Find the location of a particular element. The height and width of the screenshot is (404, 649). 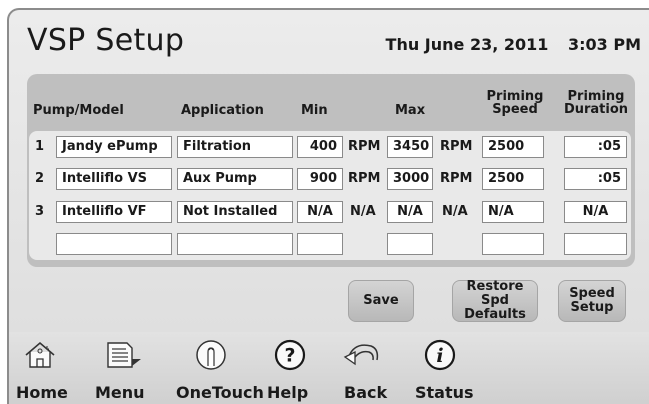

col-header-priming-duration: Priming Duration is located at coordinates (596, 103).